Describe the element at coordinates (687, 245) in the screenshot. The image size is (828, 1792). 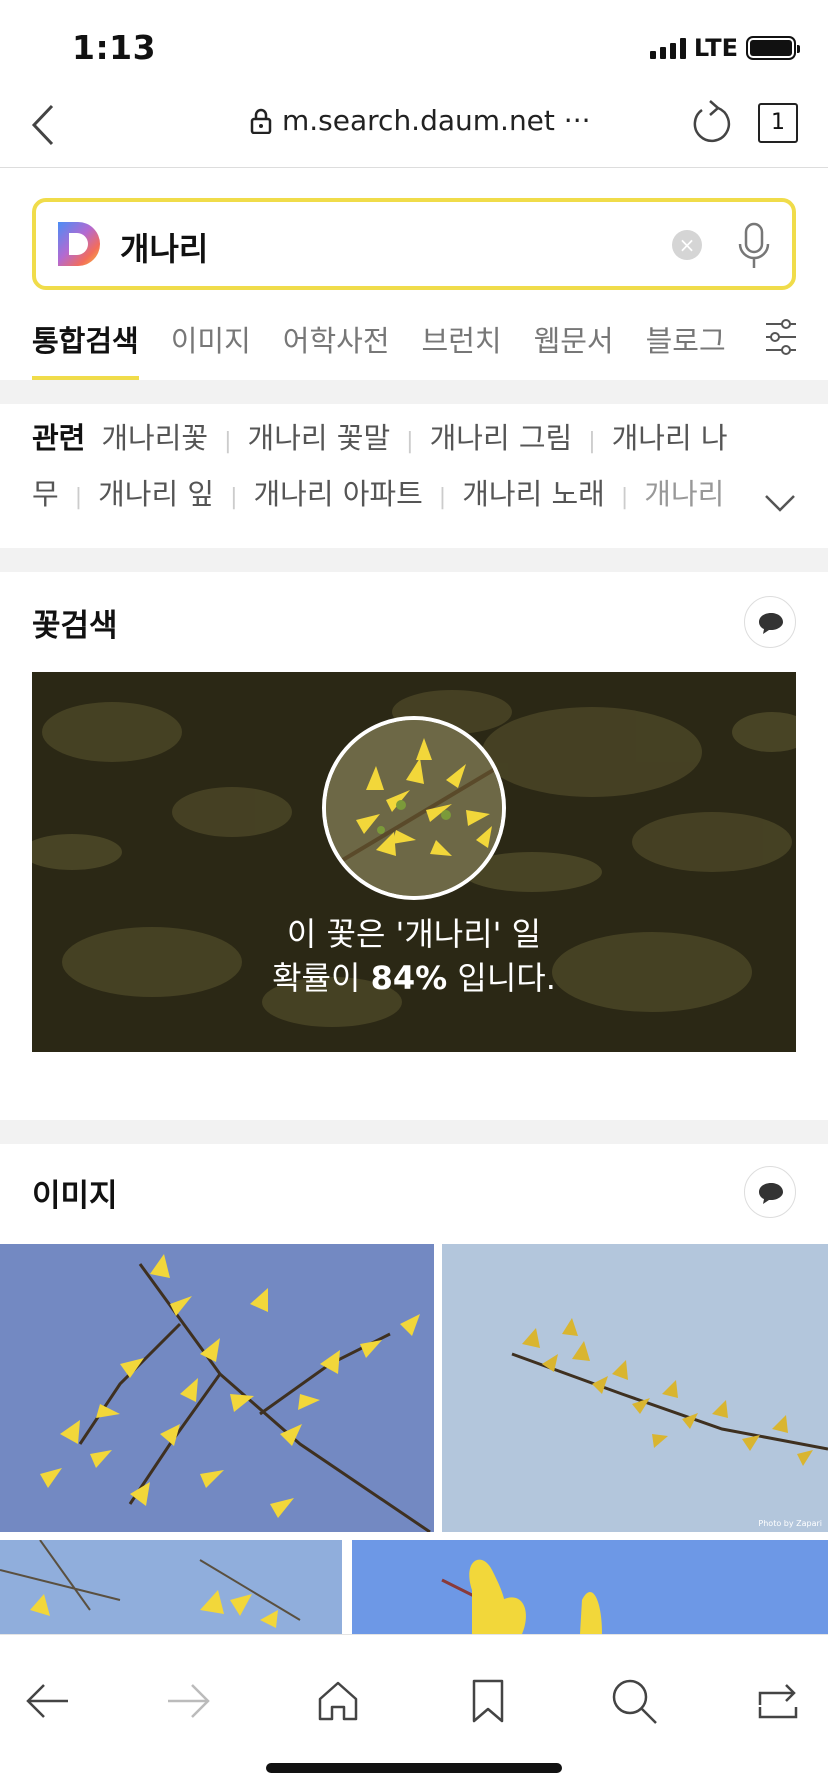
I see `clear-search-icon: ×` at that location.